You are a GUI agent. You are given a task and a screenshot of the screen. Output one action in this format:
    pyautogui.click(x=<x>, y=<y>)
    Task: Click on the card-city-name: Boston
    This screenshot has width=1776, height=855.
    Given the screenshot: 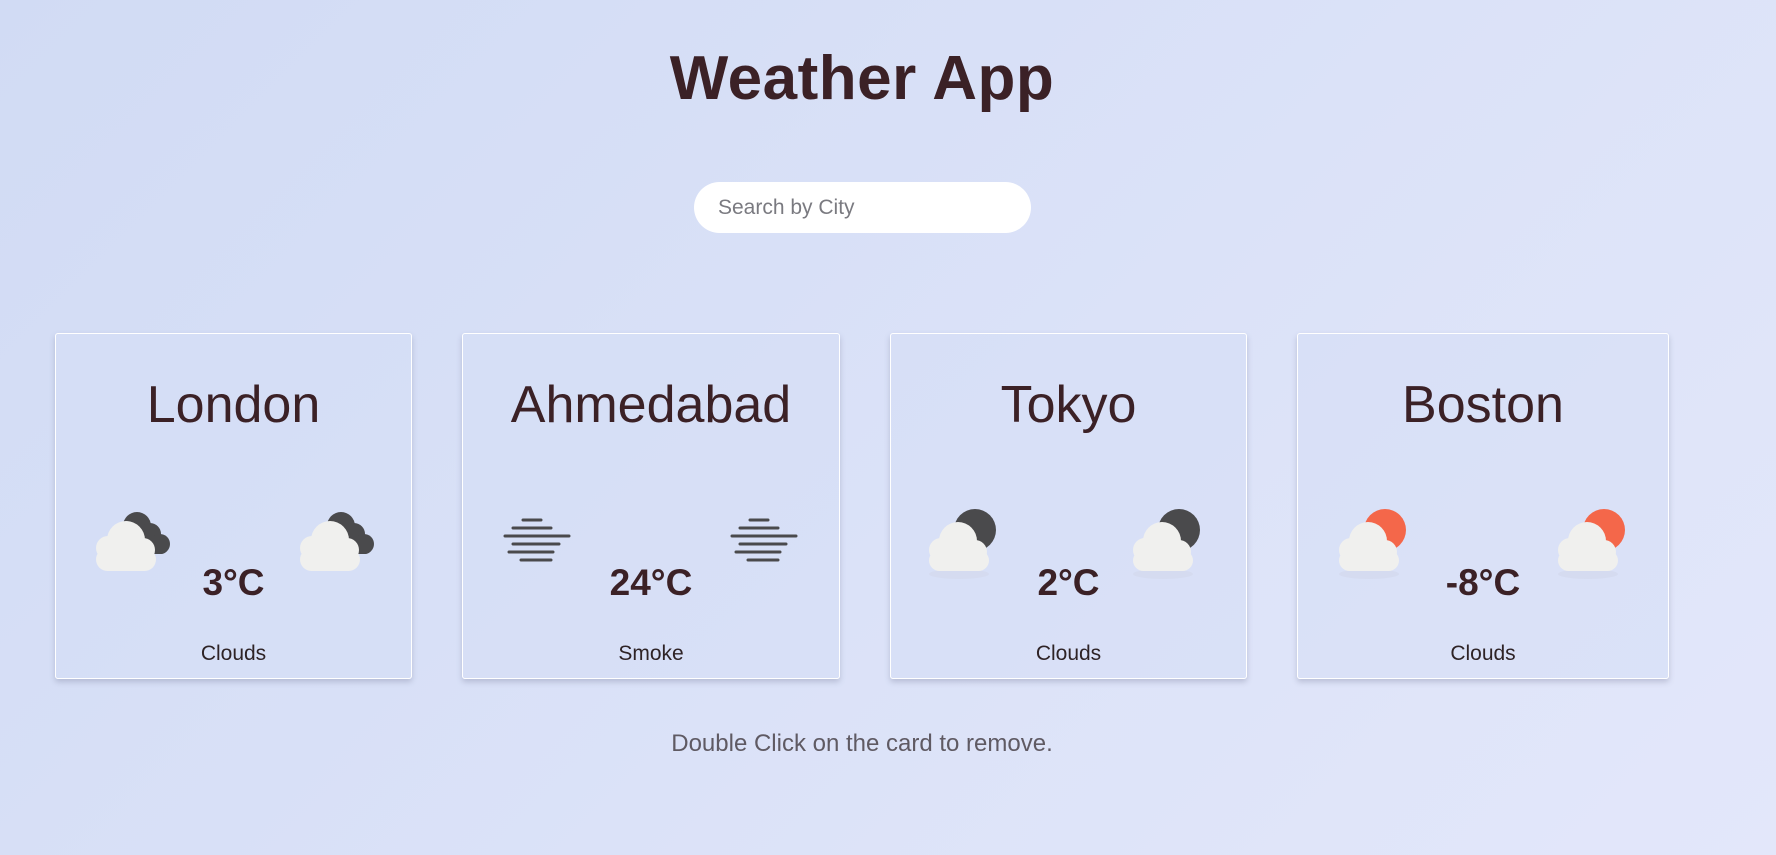 What is the action you would take?
    pyautogui.click(x=1483, y=405)
    